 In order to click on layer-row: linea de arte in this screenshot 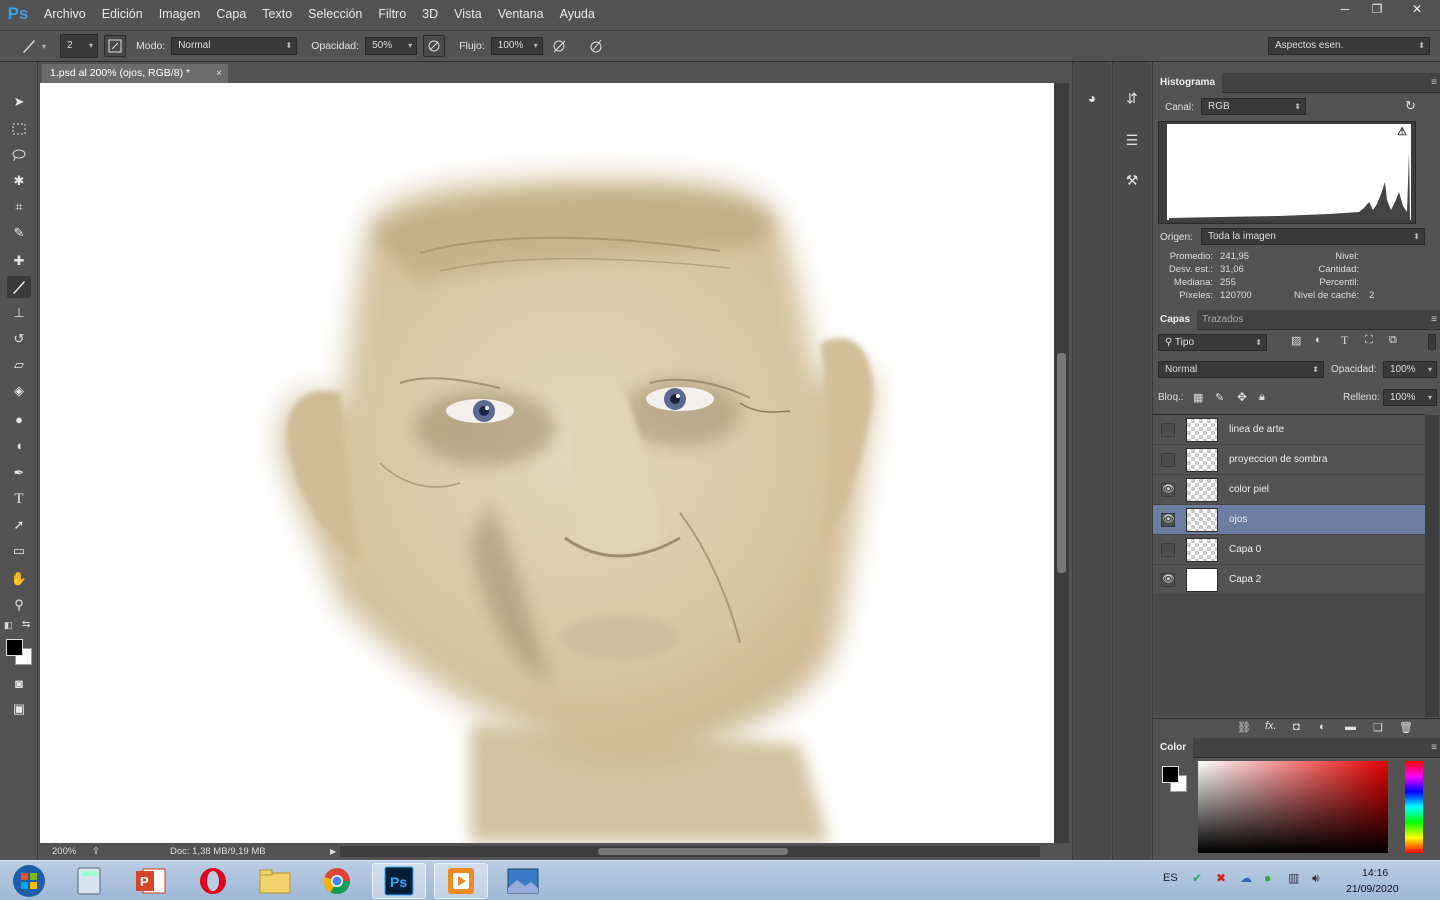, I will do `click(1289, 430)`.